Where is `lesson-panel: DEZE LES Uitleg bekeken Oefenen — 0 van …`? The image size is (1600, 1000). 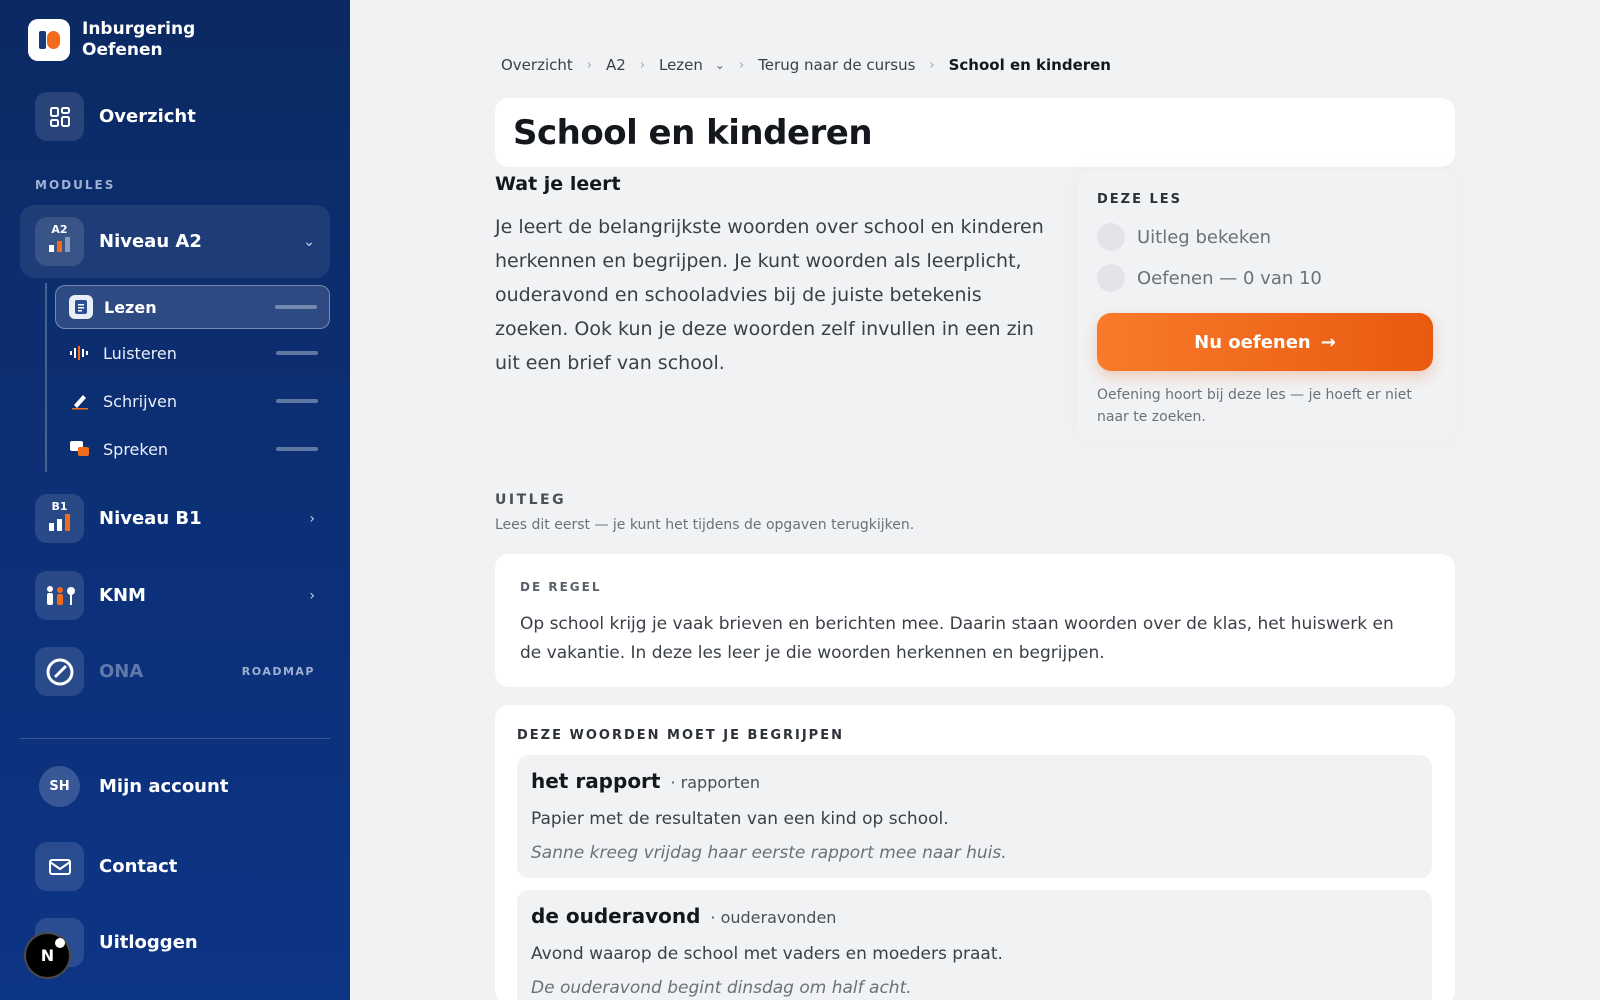 lesson-panel: DEZE LES Uitleg bekeken Oefenen — 0 van … is located at coordinates (1266, 305).